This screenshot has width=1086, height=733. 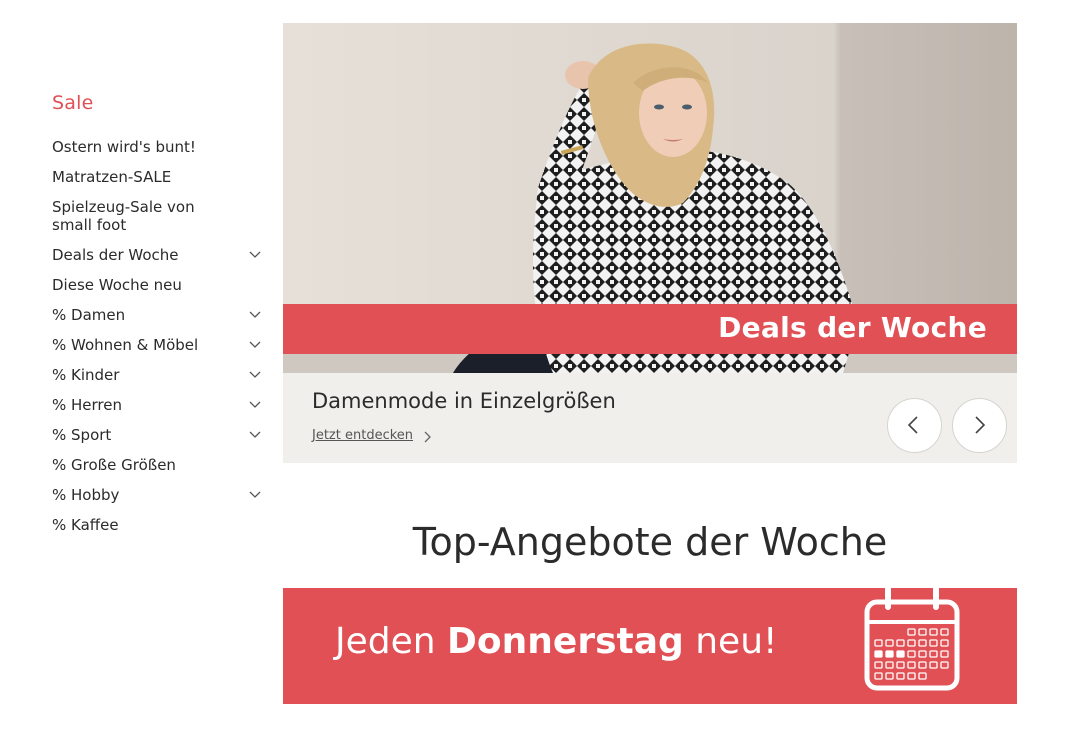 I want to click on sidebar-item-label: Diese Woche neu, so click(x=117, y=285).